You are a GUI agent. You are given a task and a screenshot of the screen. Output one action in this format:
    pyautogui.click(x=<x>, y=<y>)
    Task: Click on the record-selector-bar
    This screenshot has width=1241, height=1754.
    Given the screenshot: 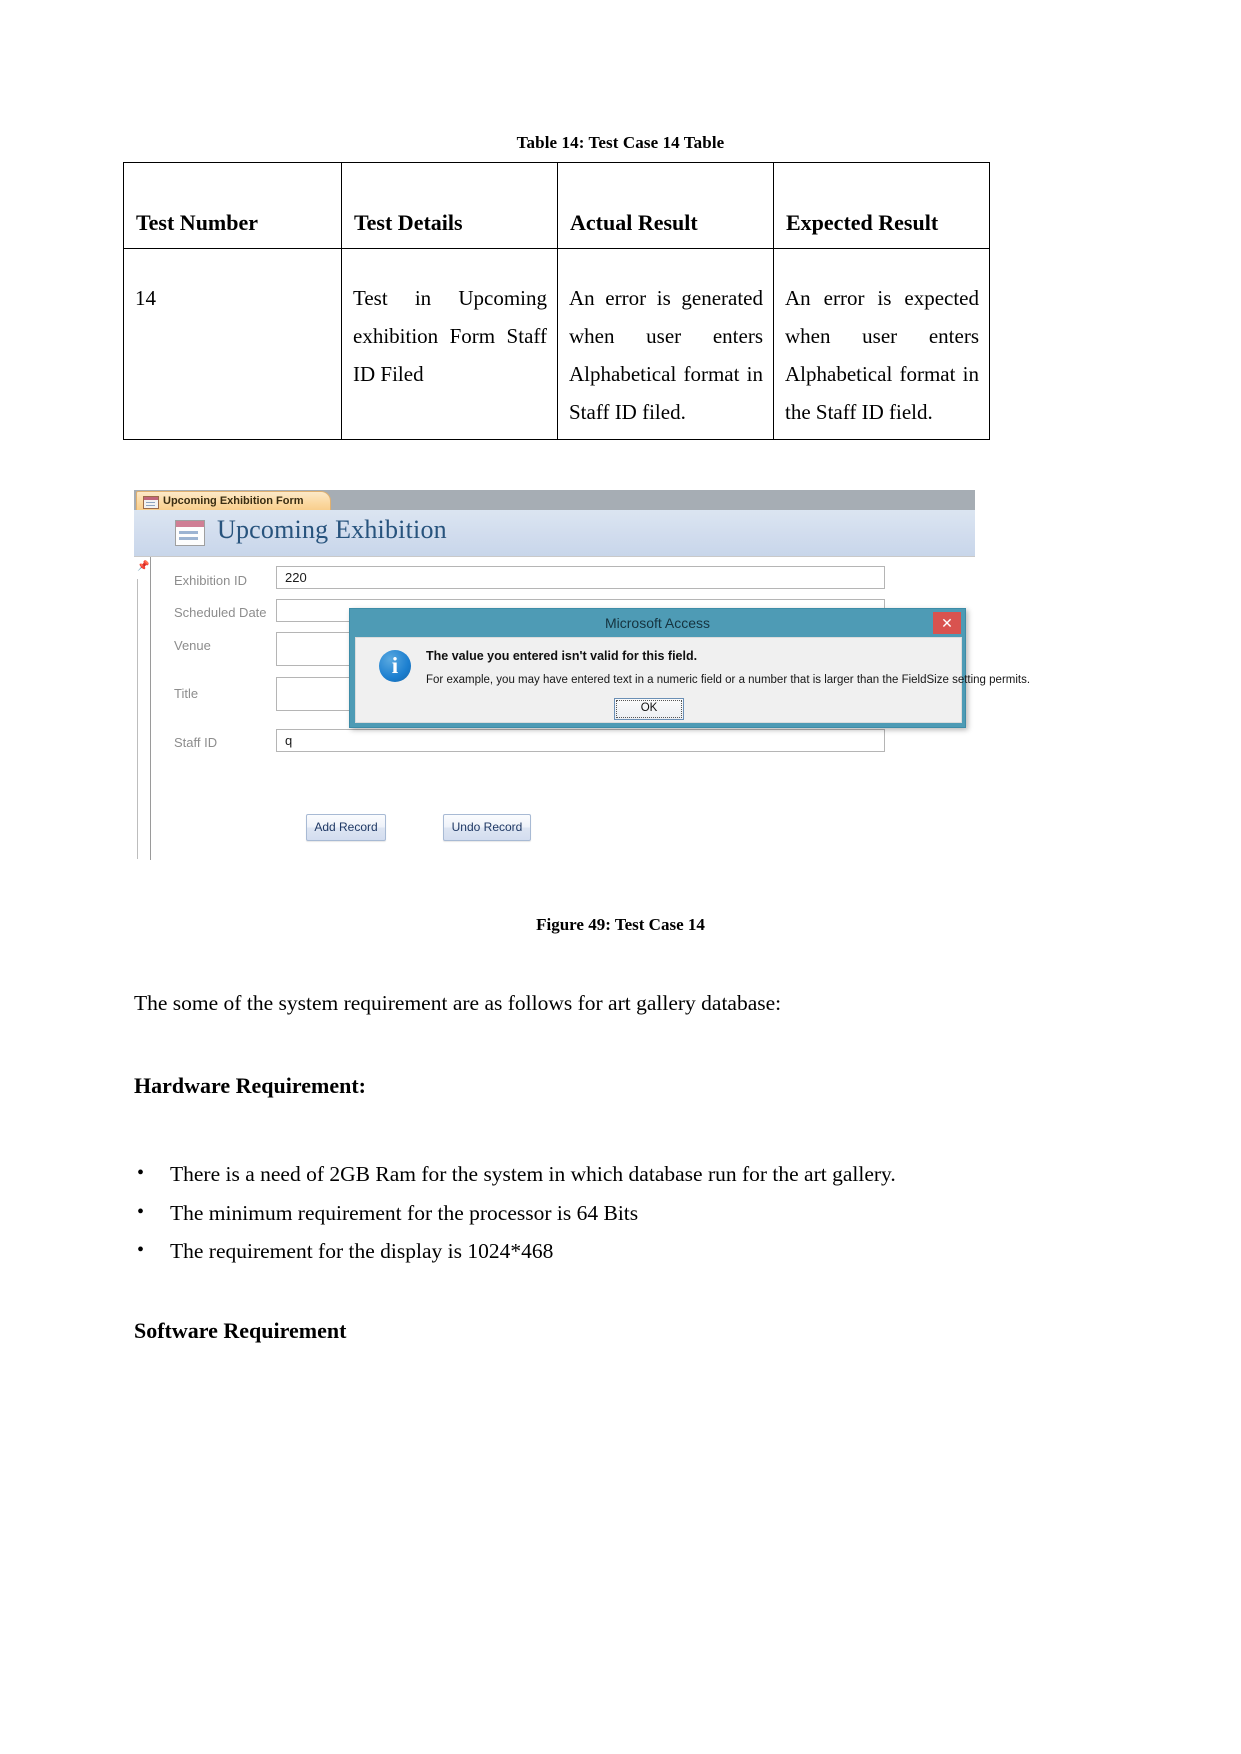 What is the action you would take?
    pyautogui.click(x=141, y=719)
    